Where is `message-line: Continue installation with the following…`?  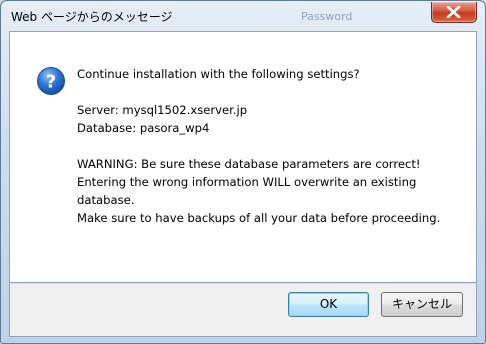 message-line: Continue installation with the following… is located at coordinates (218, 74).